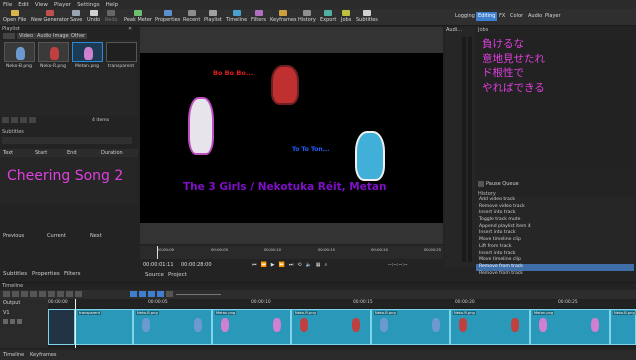  I want to click on hide-icon, so click(12, 321).